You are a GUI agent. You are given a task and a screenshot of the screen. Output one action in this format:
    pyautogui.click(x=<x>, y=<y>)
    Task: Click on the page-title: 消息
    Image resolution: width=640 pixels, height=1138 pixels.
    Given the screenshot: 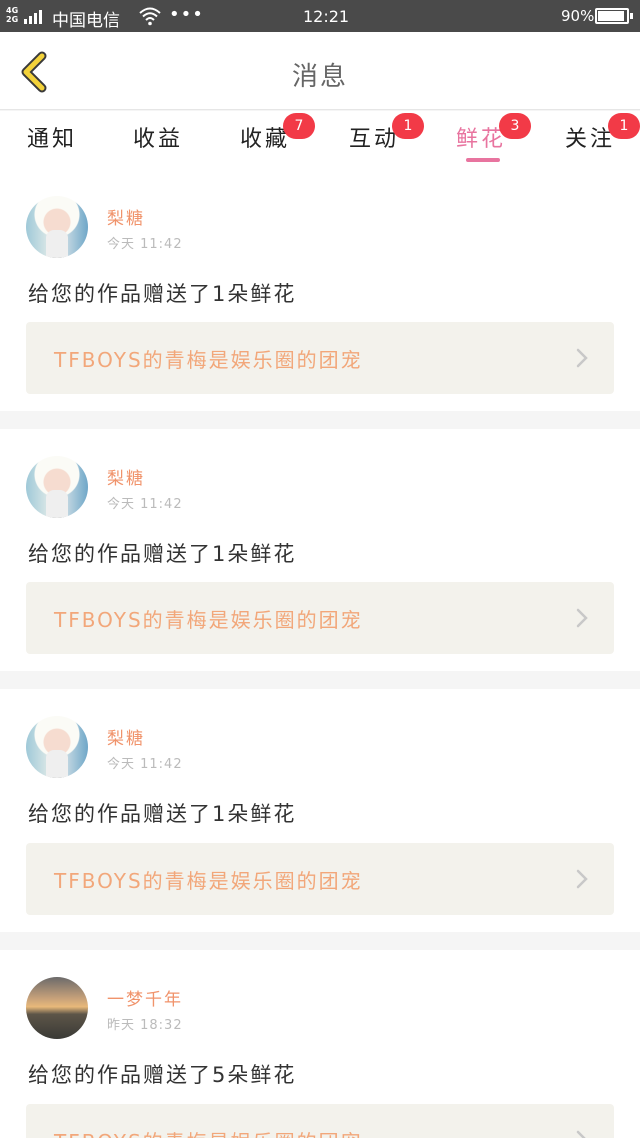 What is the action you would take?
    pyautogui.click(x=319, y=77)
    